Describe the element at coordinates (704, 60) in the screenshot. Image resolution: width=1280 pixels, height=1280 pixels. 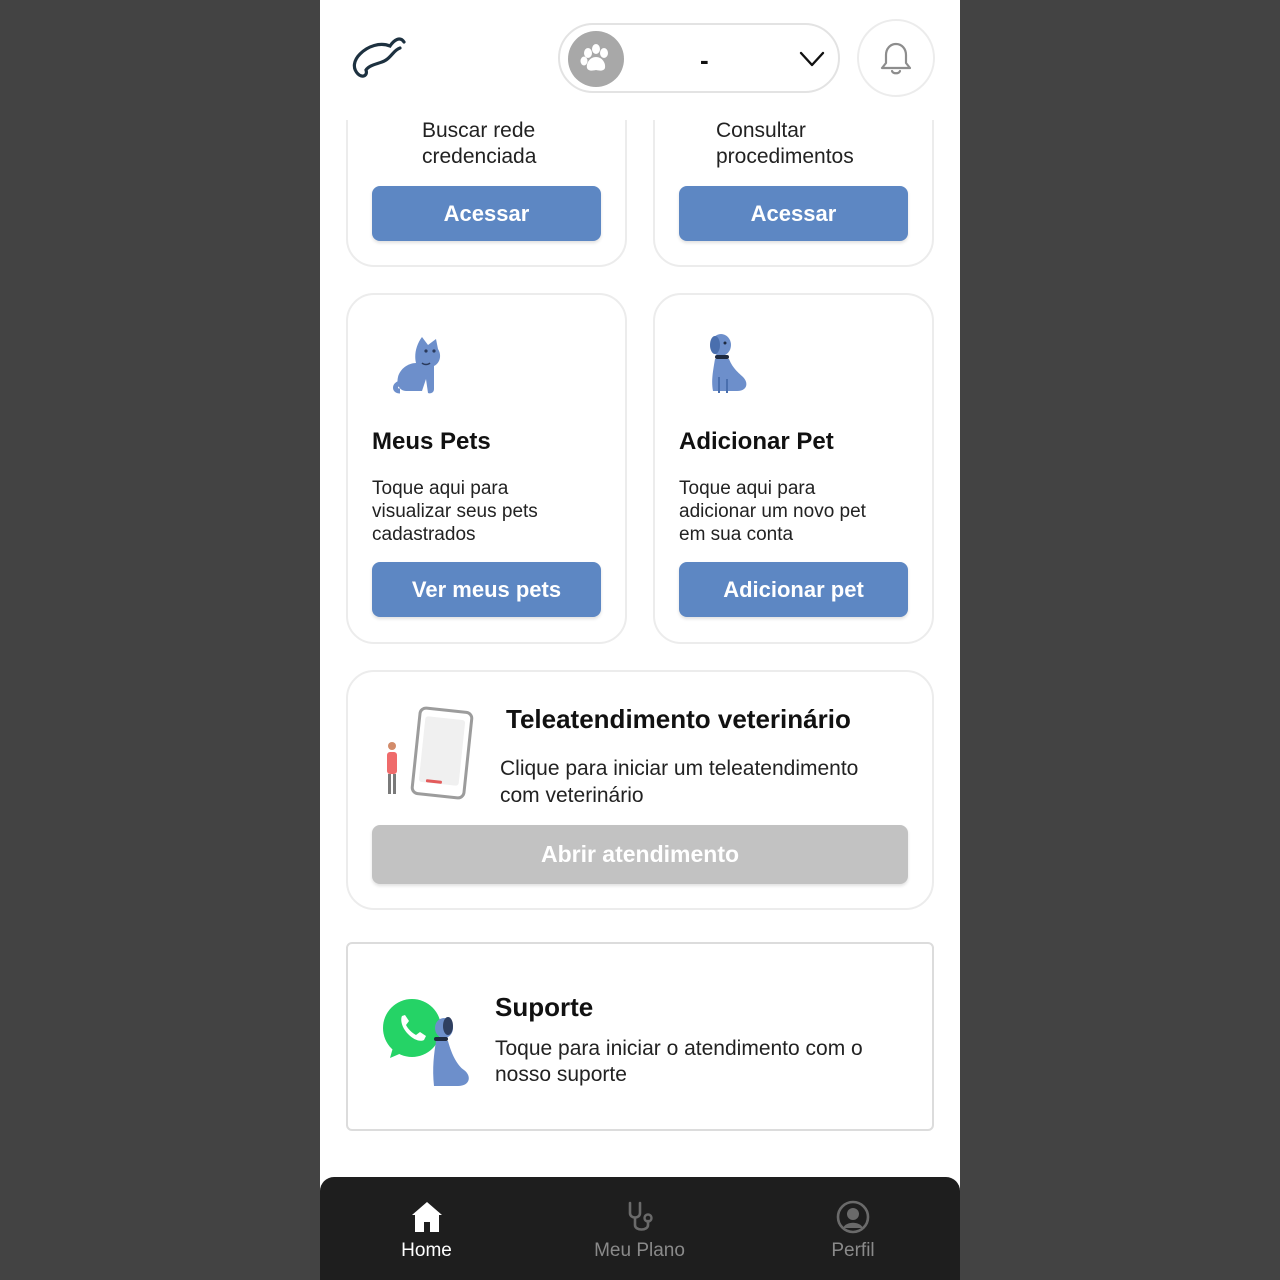
I see `selected-pet-name: -` at that location.